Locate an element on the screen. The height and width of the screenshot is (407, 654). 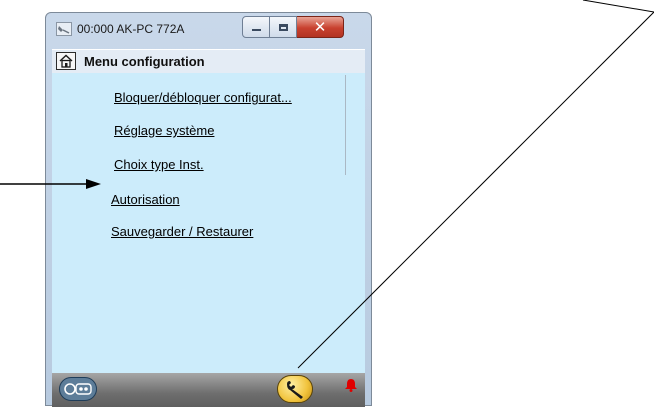
wrench-icon is located at coordinates (295, 390).